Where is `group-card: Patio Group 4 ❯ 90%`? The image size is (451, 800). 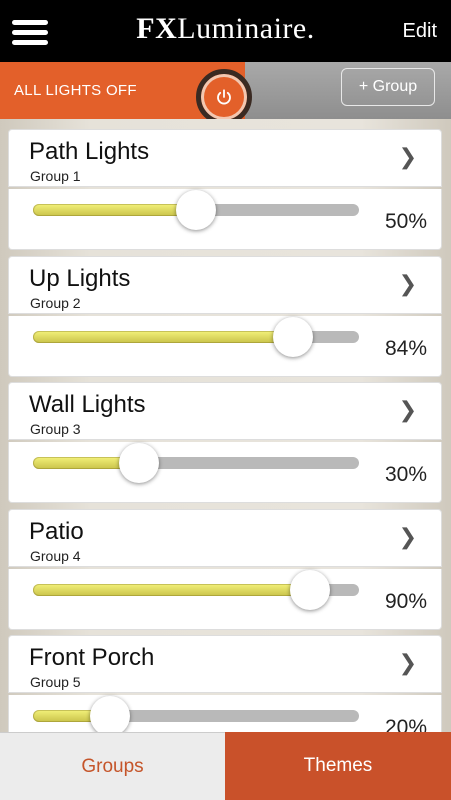 group-card: Patio Group 4 ❯ 90% is located at coordinates (225, 569).